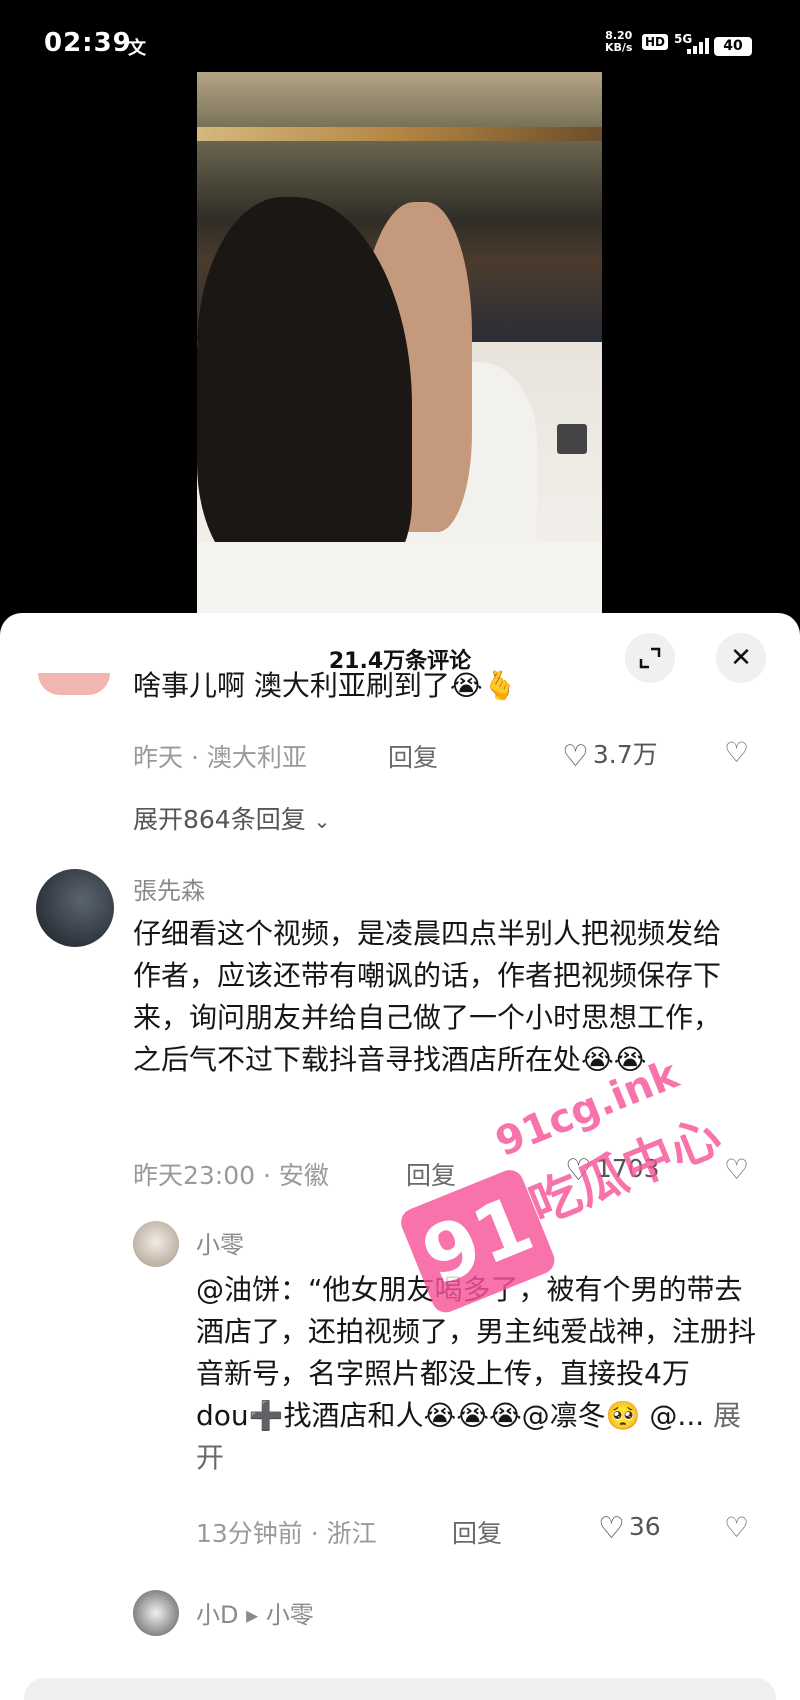  I want to click on like-count: 3.7万, so click(625, 754).